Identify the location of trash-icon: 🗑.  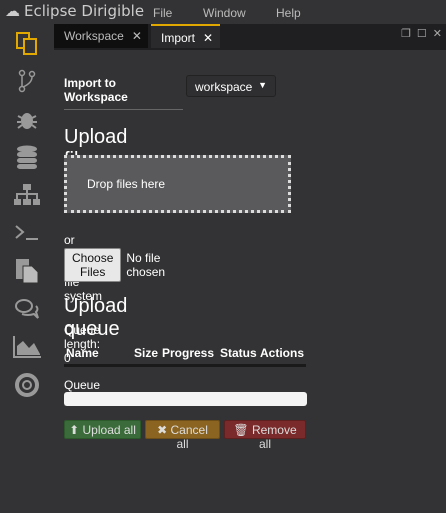
(241, 430).